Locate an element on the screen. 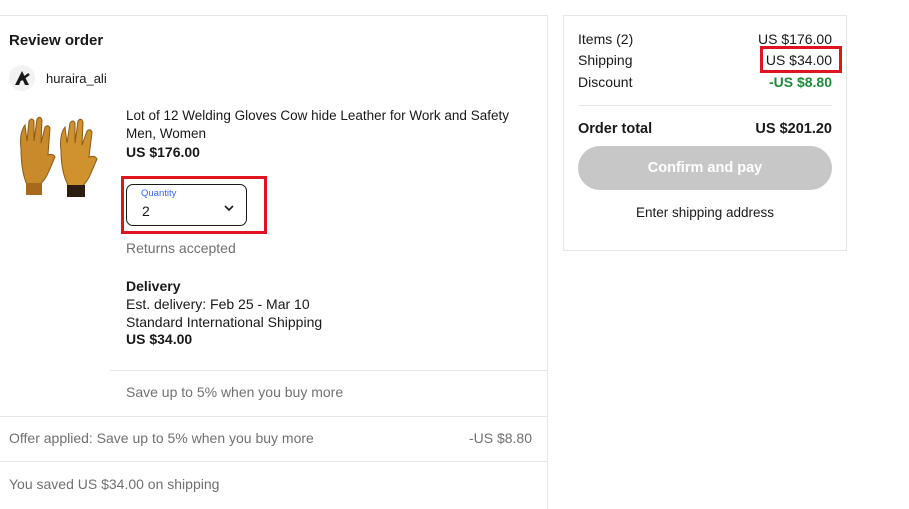 The image size is (909, 509). enter-shipping-address-prompt: Enter shipping address is located at coordinates (705, 212).